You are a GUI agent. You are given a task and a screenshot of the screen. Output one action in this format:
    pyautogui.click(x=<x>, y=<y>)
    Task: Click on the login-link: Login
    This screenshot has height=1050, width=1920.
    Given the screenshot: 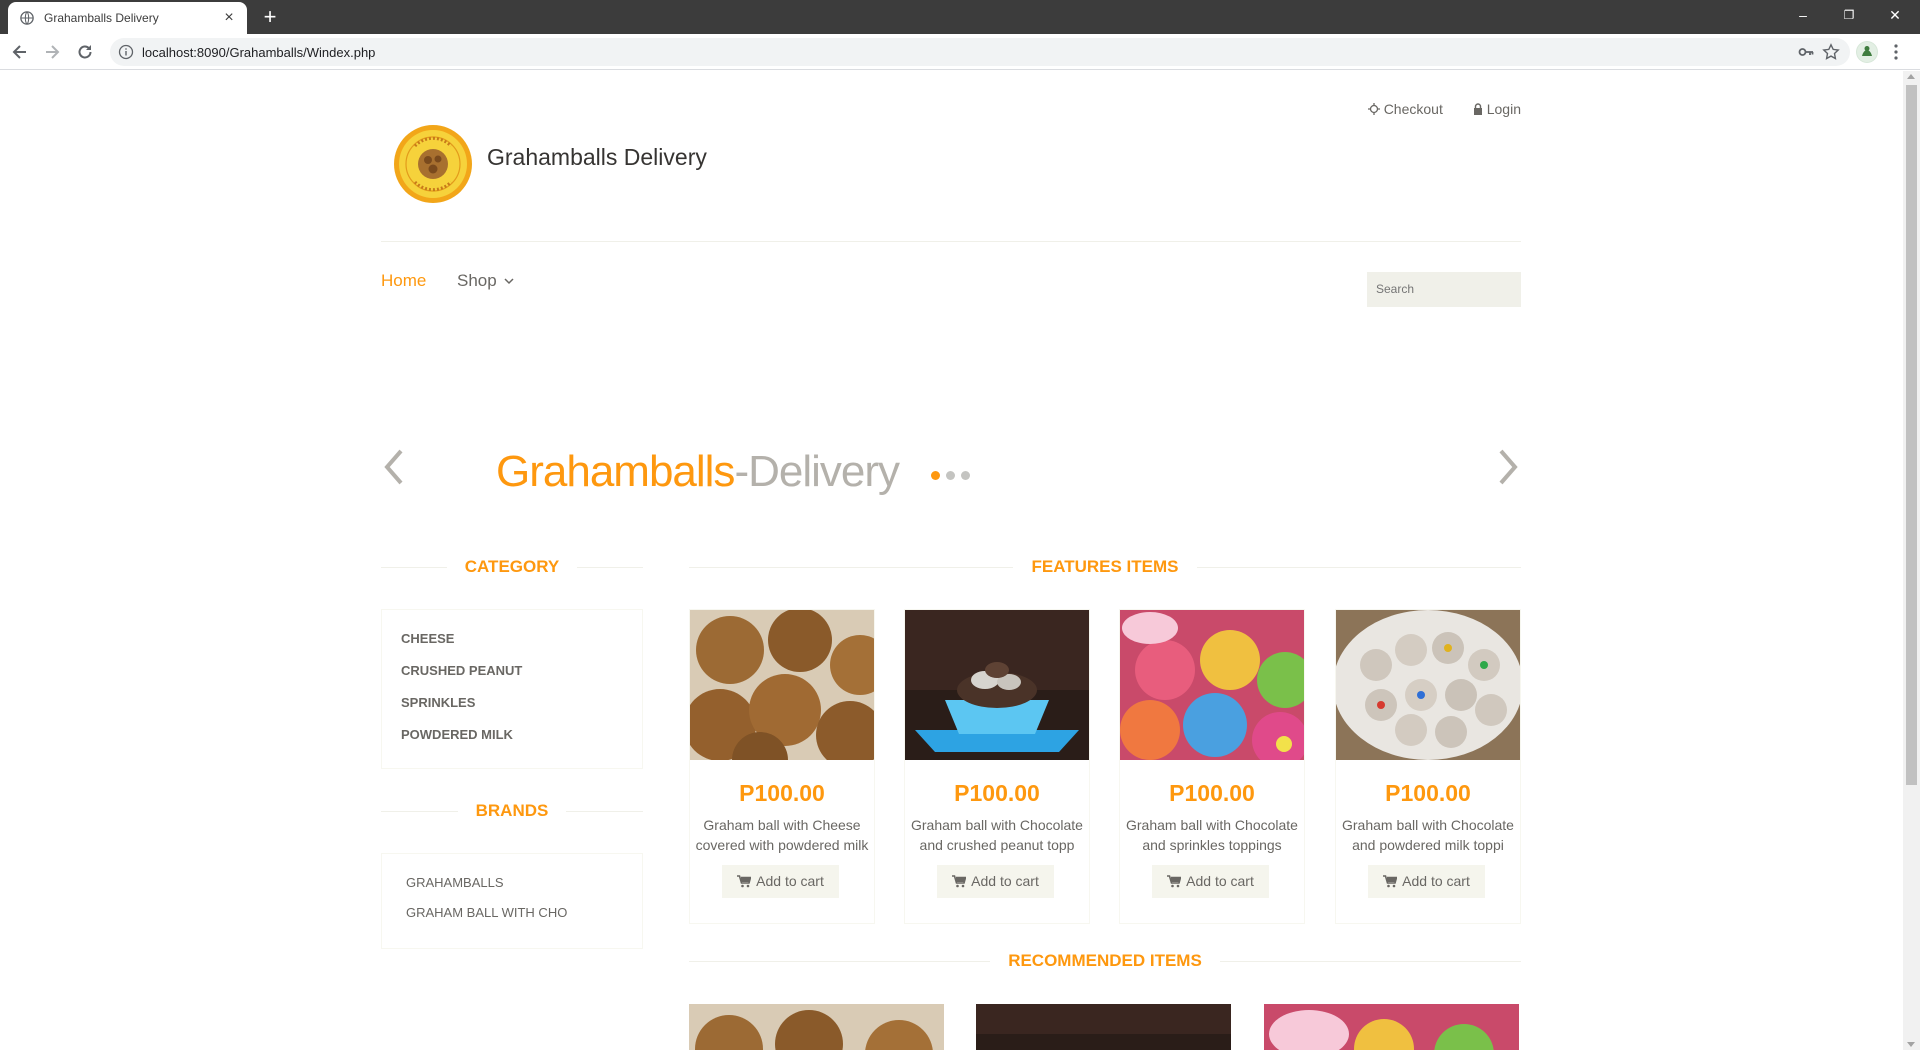 What is the action you would take?
    pyautogui.click(x=1497, y=109)
    